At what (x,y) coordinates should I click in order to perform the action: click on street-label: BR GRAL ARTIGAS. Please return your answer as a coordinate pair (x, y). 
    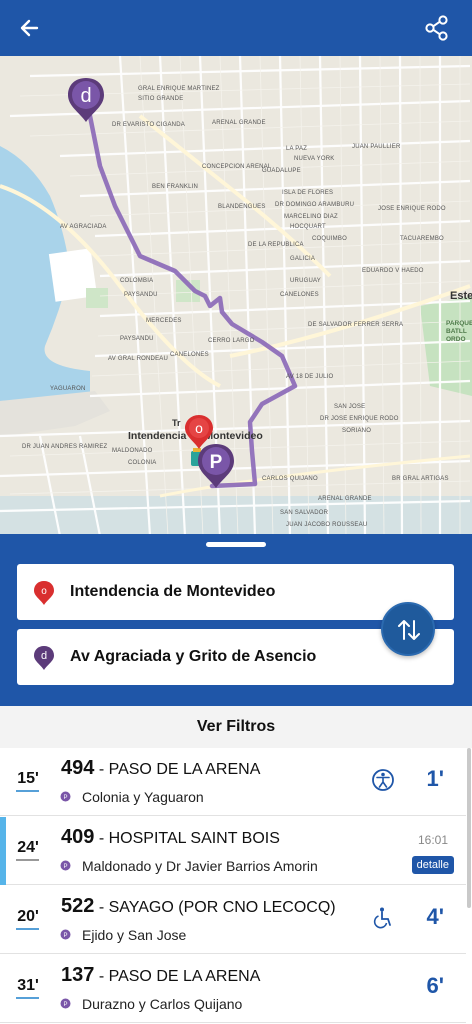
    Looking at the image, I should click on (420, 479).